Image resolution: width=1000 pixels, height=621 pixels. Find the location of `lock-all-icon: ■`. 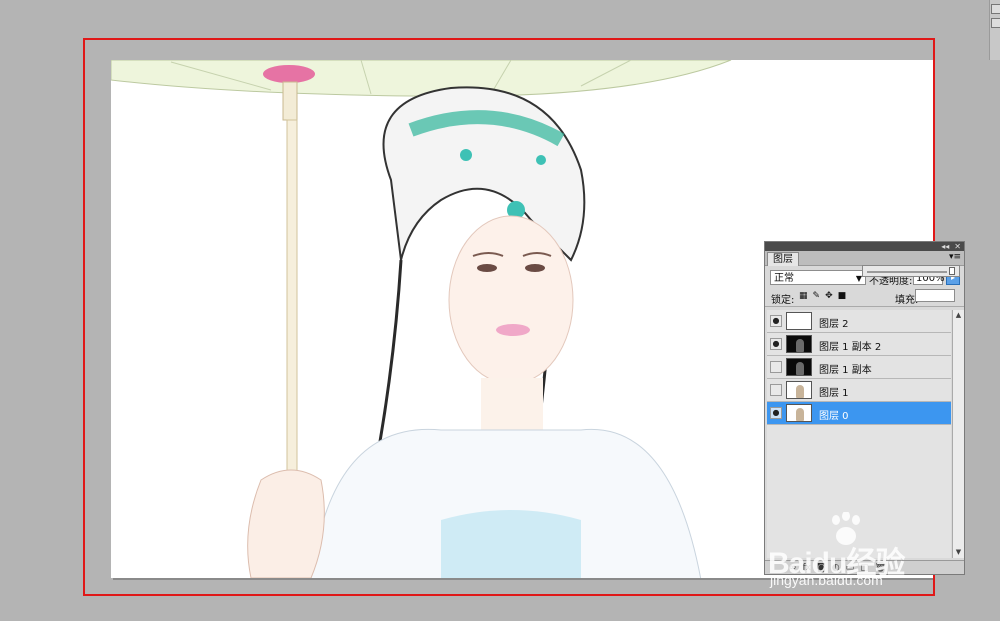

lock-all-icon: ■ is located at coordinates (842, 296).